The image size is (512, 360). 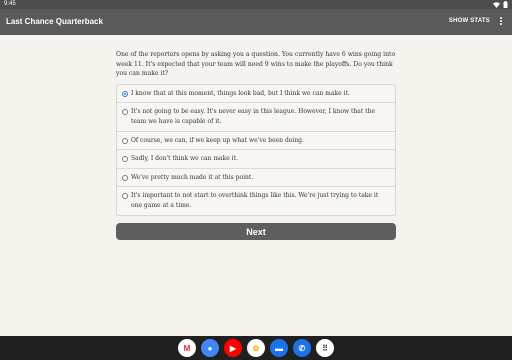 I want to click on app-title: Last Chance Quarterback, so click(x=54, y=21).